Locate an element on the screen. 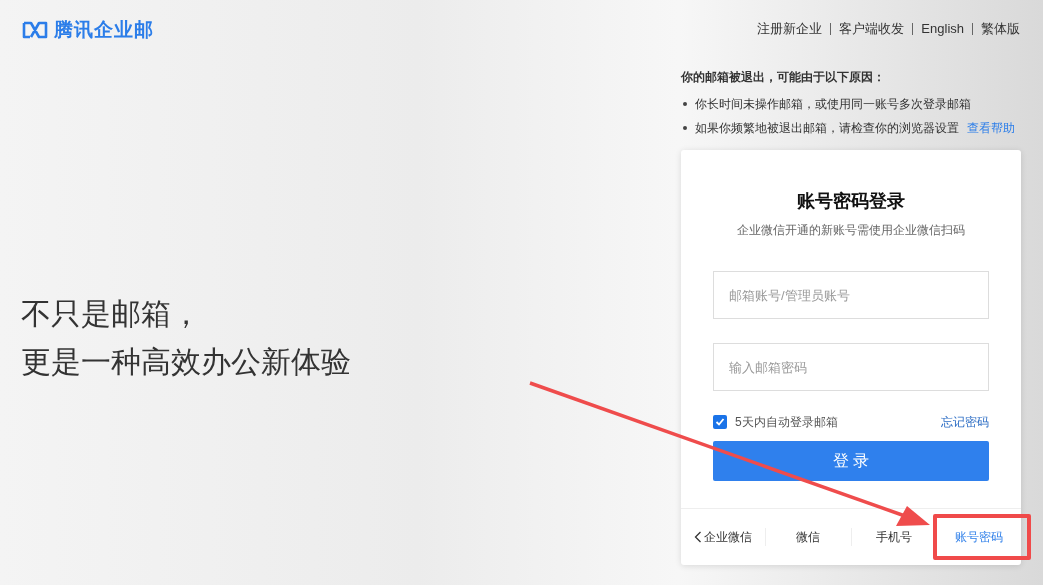 The width and height of the screenshot is (1043, 585). login-tab: 微信 is located at coordinates (808, 537).